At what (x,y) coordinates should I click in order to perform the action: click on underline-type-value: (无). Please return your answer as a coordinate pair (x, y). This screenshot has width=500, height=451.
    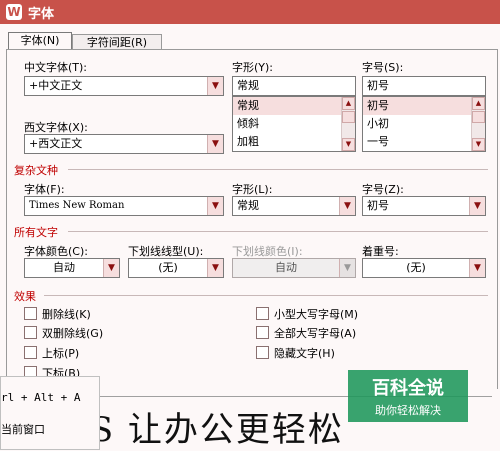
    Looking at the image, I should click on (168, 267).